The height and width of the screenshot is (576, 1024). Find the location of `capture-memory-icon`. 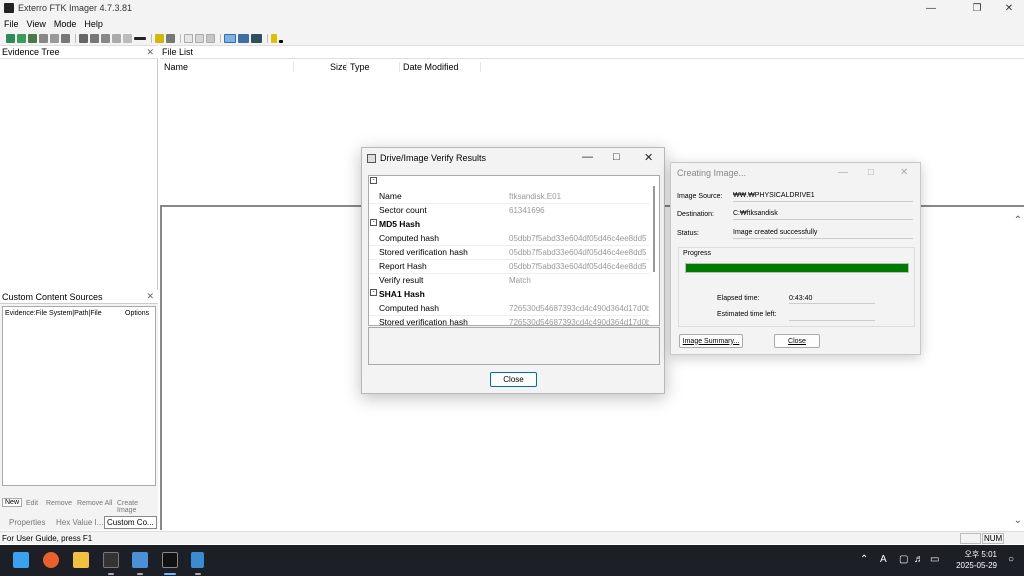

capture-memory-icon is located at coordinates (170, 38).